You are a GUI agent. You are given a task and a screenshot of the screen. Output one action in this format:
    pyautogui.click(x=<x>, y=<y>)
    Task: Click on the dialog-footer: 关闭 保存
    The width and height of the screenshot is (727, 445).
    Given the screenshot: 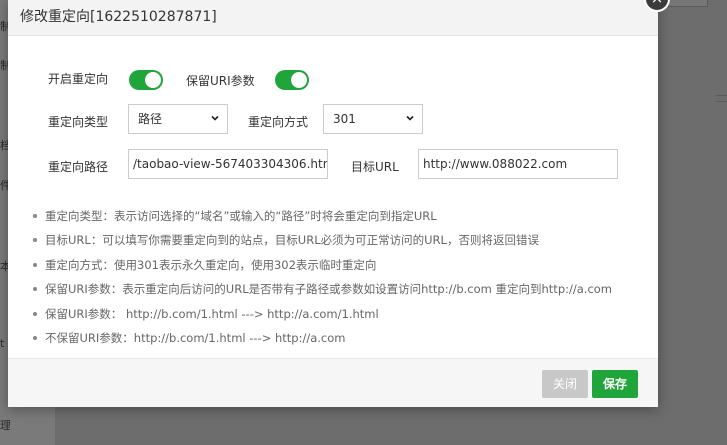 What is the action you would take?
    pyautogui.click(x=333, y=382)
    